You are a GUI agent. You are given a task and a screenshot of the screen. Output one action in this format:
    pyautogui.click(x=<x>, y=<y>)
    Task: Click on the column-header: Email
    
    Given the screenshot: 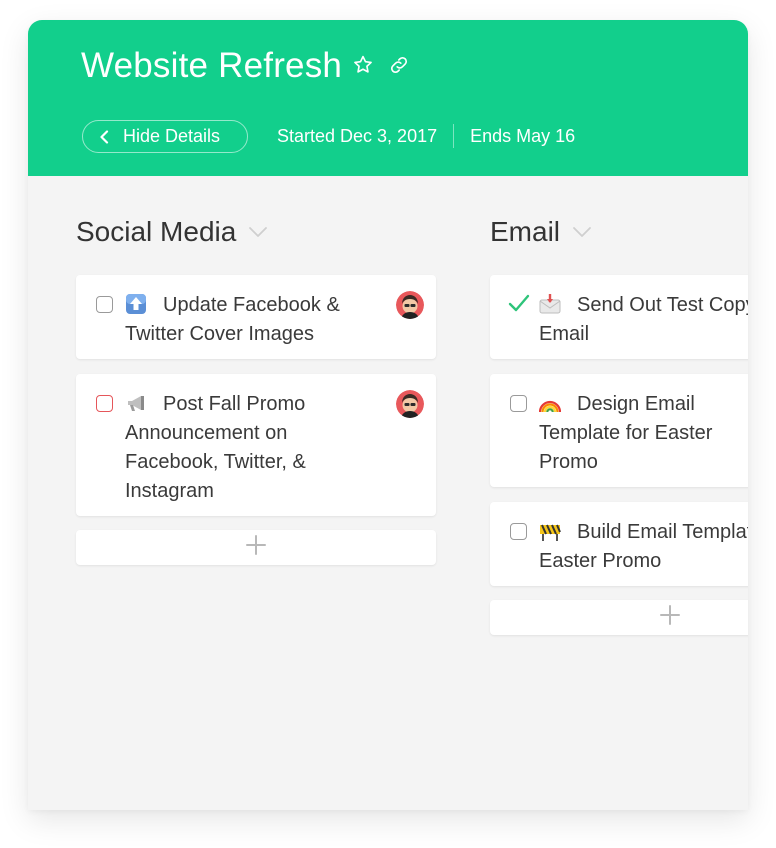 What is the action you would take?
    pyautogui.click(x=541, y=232)
    